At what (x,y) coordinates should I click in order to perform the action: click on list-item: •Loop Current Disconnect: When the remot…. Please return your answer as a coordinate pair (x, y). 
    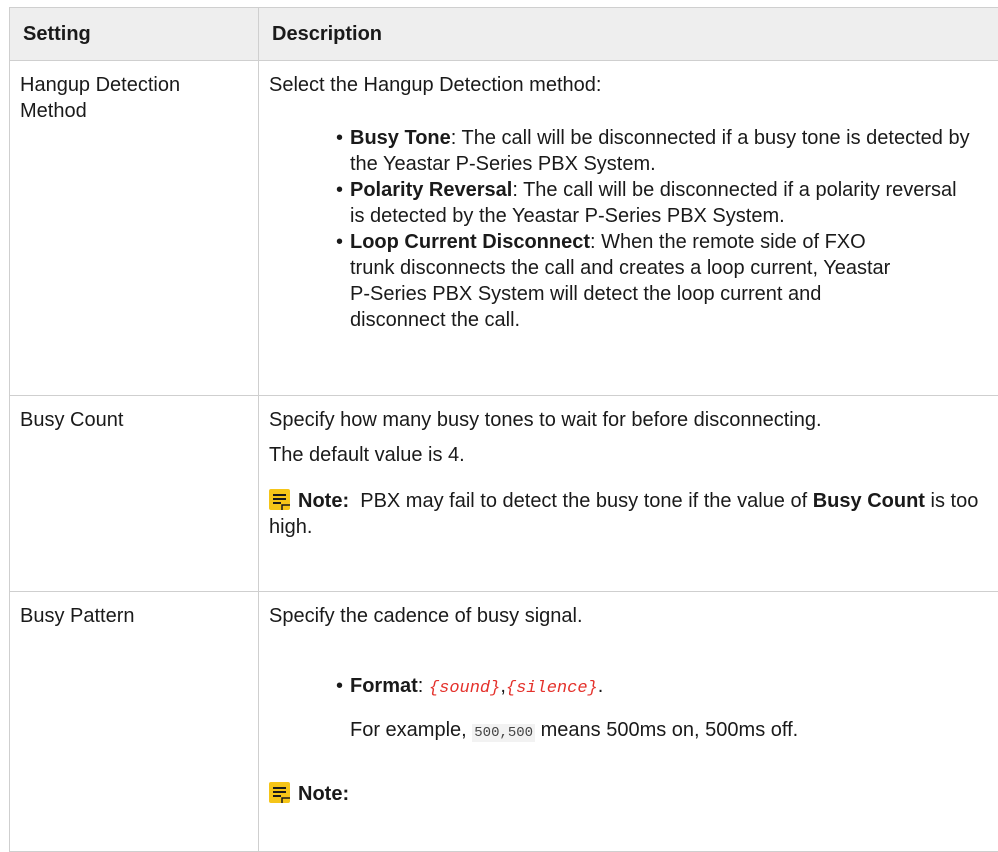
    Looking at the image, I should click on (656, 281).